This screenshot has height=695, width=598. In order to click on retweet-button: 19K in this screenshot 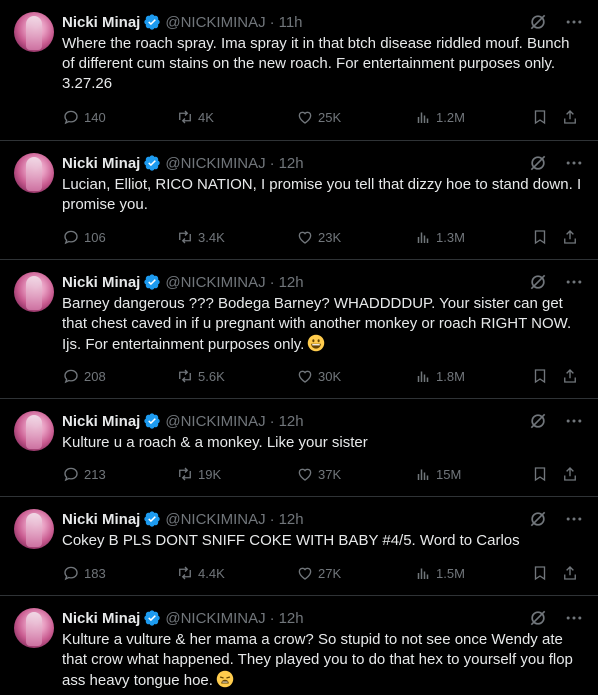, I will do `click(198, 474)`.